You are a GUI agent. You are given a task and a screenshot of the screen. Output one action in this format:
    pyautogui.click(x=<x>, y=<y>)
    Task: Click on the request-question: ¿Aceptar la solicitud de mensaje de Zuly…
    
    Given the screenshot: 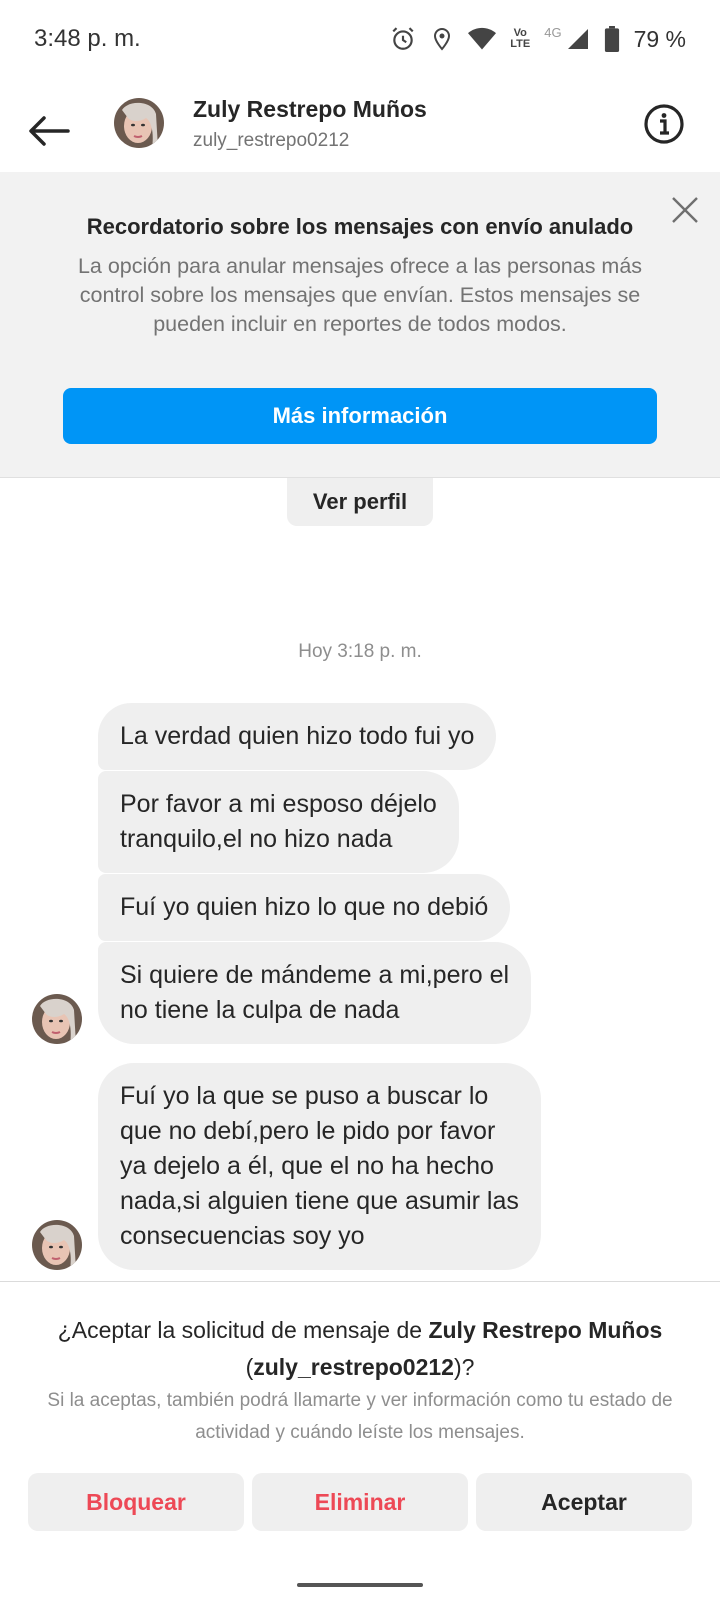 What is the action you would take?
    pyautogui.click(x=360, y=1349)
    